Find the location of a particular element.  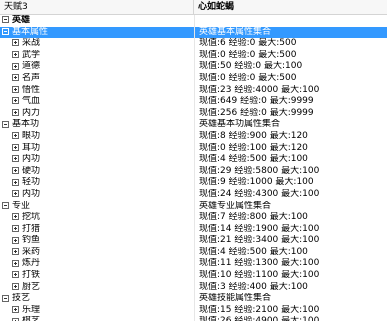

property-value-cell: 现值:0 经验:100 最大:120 is located at coordinates (290, 148).